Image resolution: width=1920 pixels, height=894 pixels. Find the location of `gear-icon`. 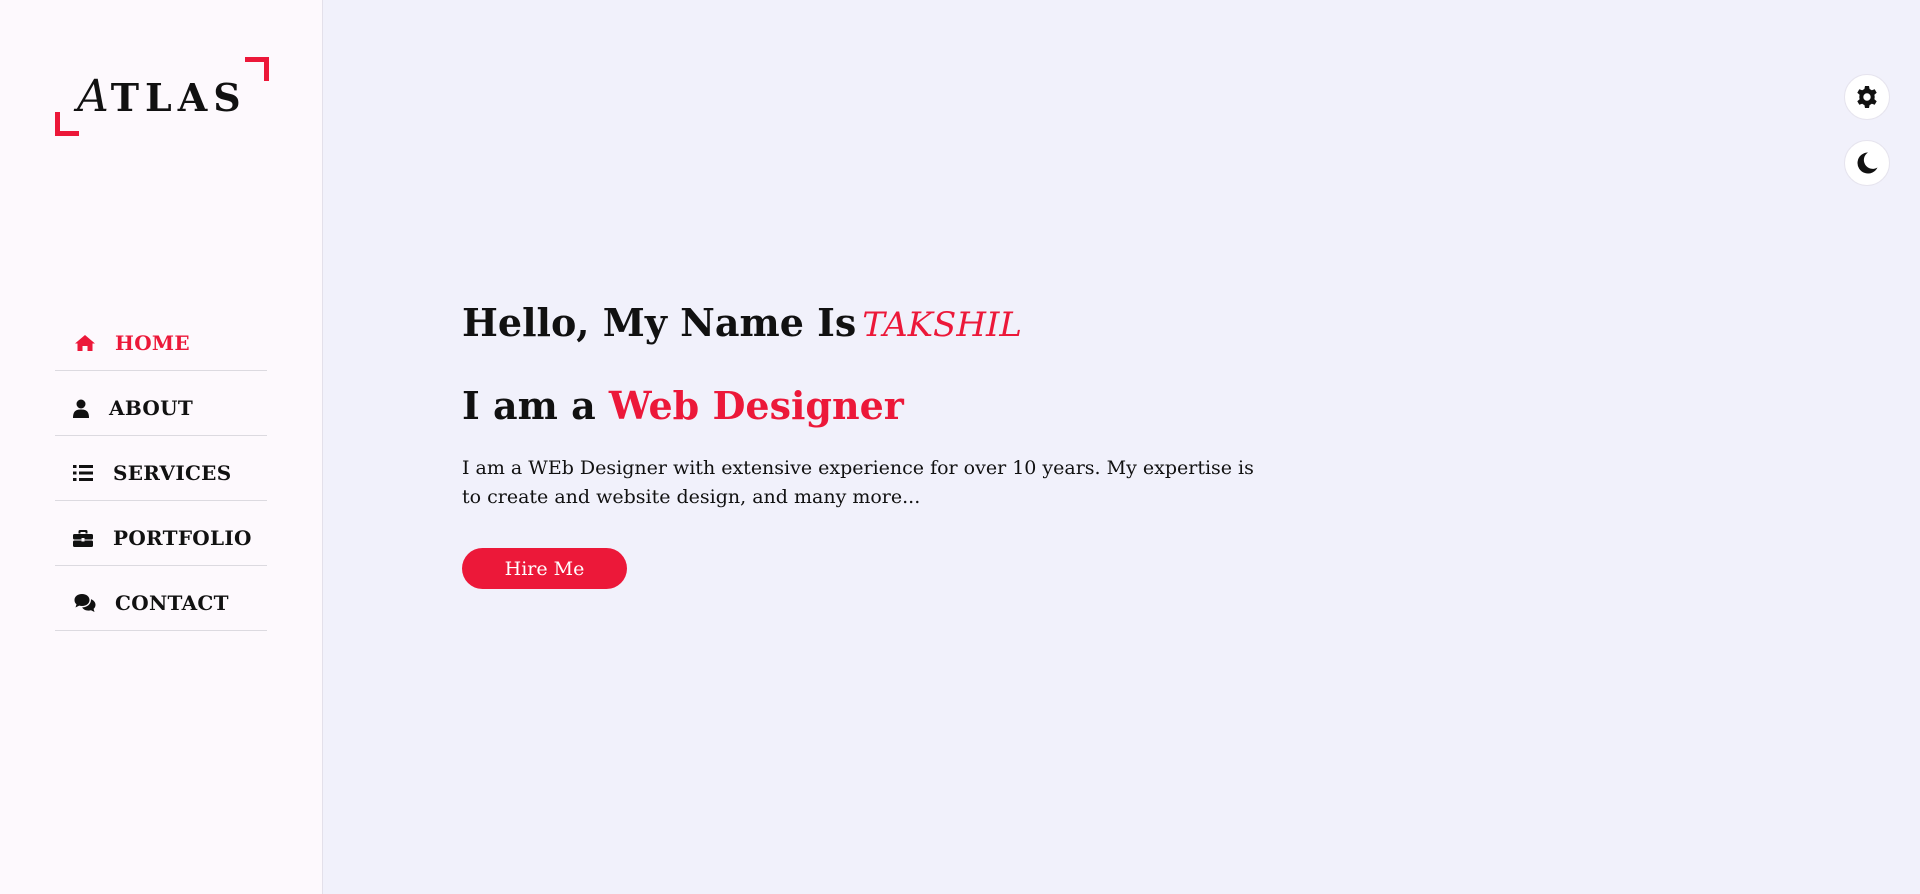

gear-icon is located at coordinates (1867, 97).